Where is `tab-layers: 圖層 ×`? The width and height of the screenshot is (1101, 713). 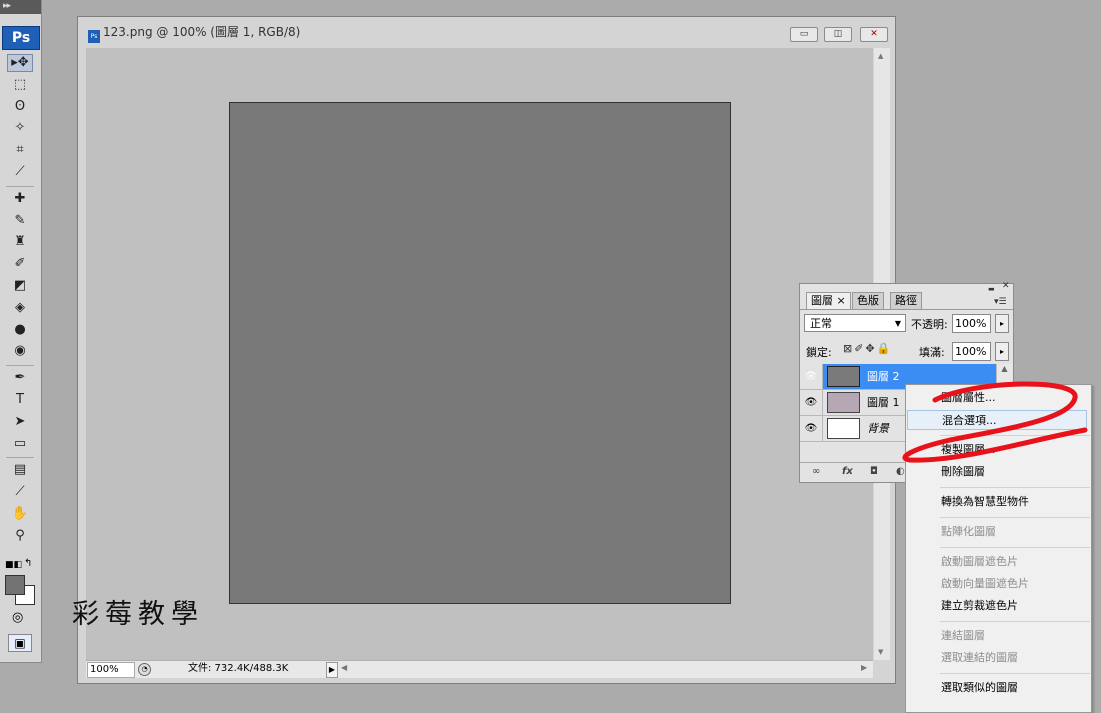 tab-layers: 圖層 × is located at coordinates (828, 301).